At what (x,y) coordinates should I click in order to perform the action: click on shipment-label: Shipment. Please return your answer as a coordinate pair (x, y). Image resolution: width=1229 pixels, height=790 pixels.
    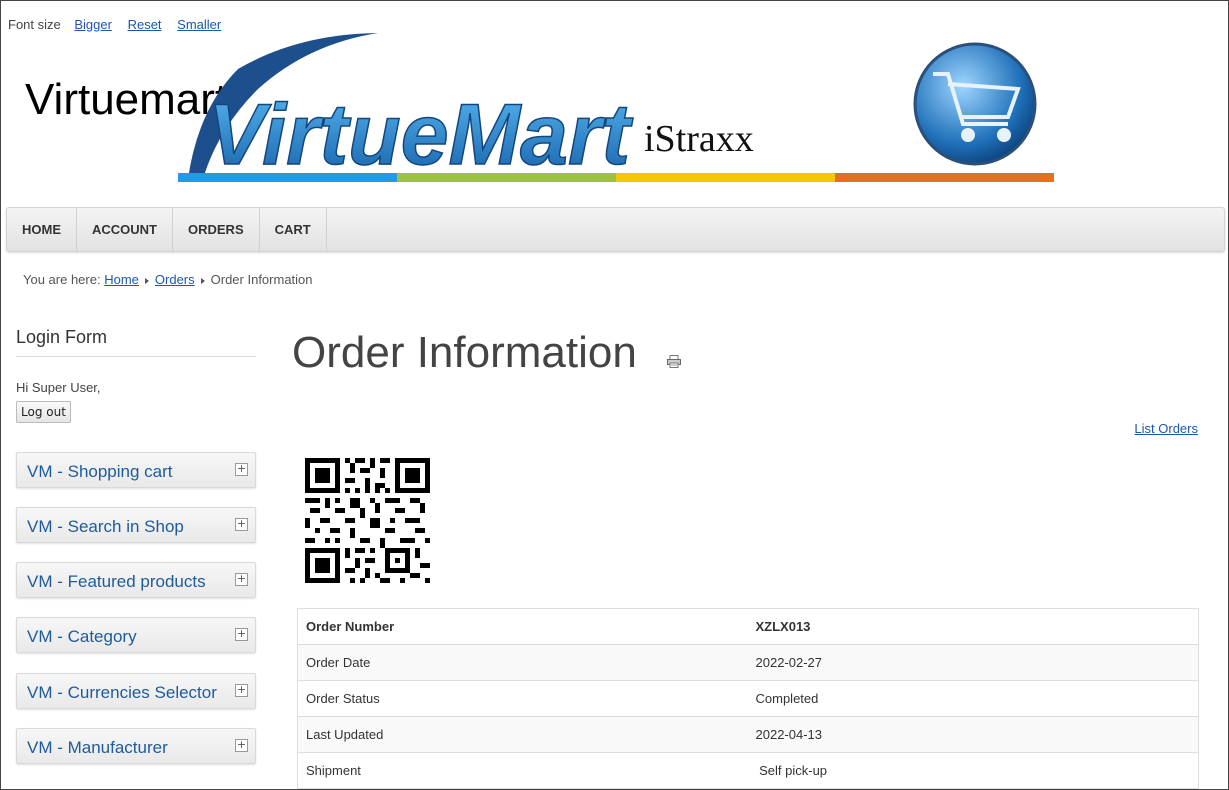
    Looking at the image, I should click on (522, 770).